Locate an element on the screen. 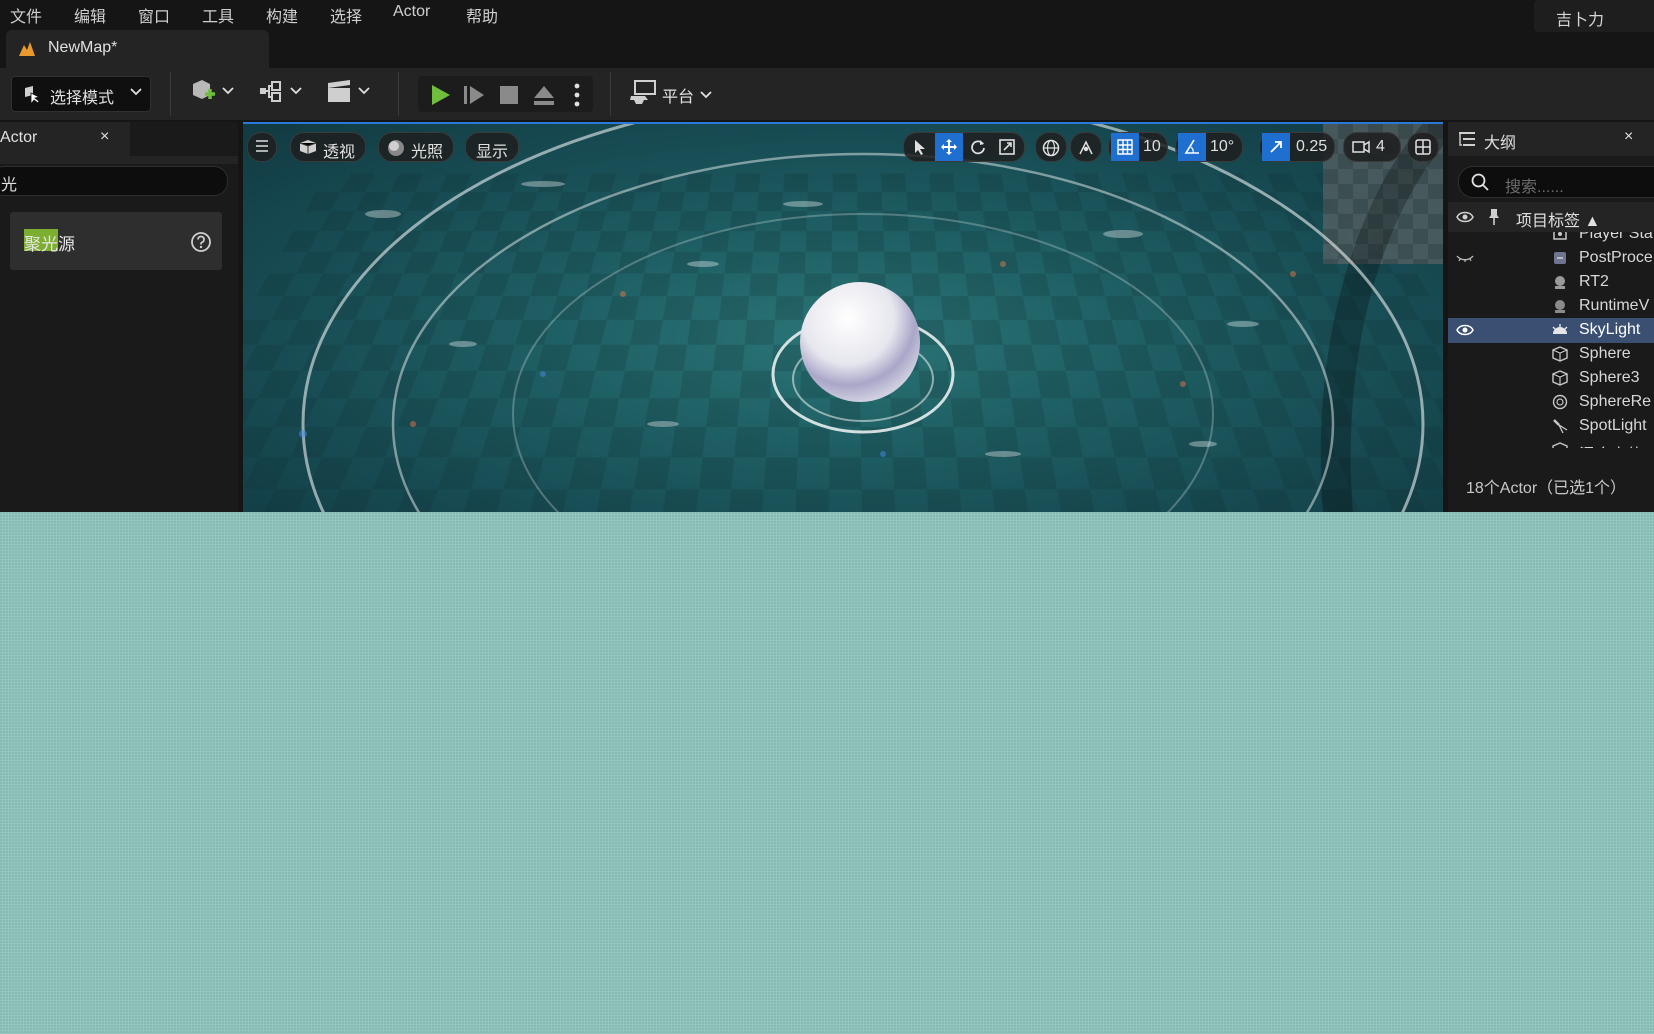 Image resolution: width=1654 pixels, height=1034 pixels. grid-icon is located at coordinates (1125, 147).